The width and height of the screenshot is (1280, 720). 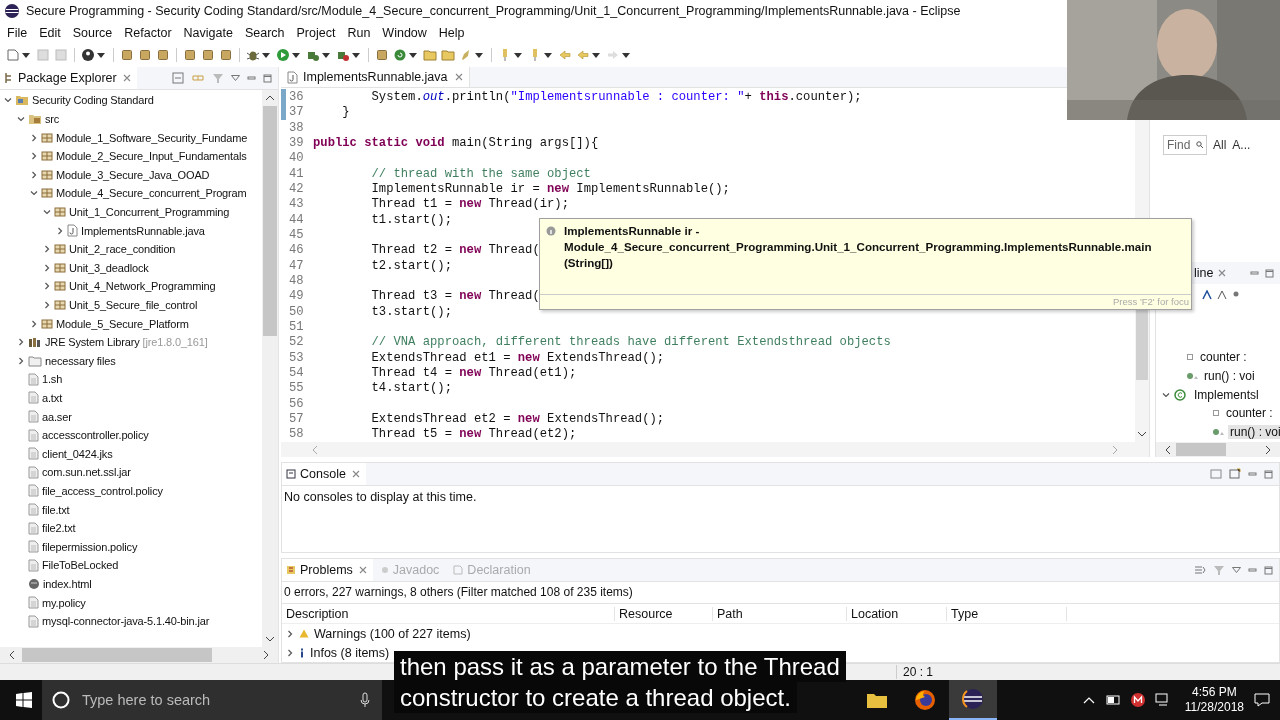 I want to click on problems-summary: 0 errors, 227 warnings, 8 others (Filter matched 108 of 235 items), so click(x=780, y=593).